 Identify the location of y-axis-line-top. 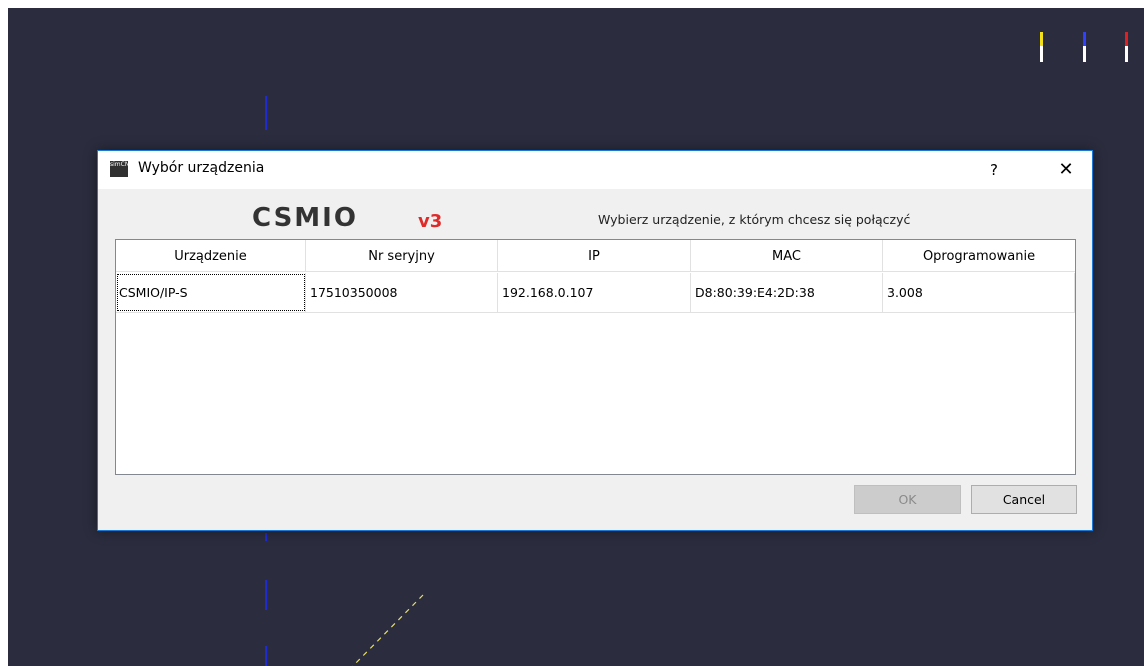
(266, 113).